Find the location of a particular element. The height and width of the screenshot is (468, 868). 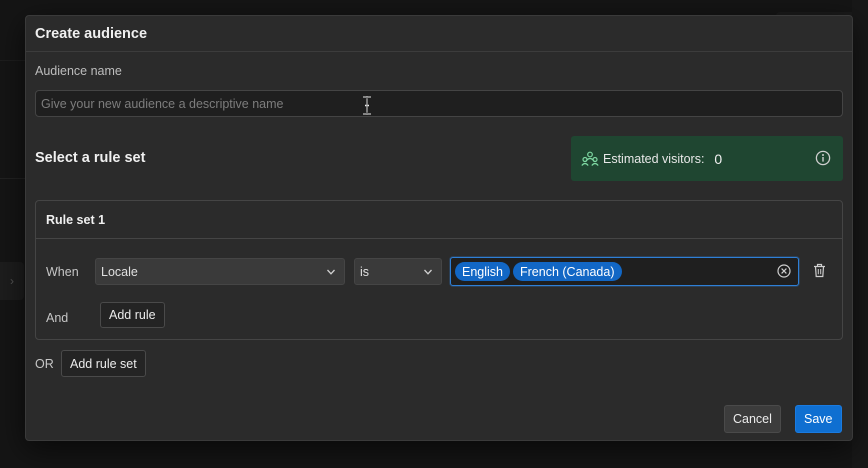

and-label: And is located at coordinates (57, 318).